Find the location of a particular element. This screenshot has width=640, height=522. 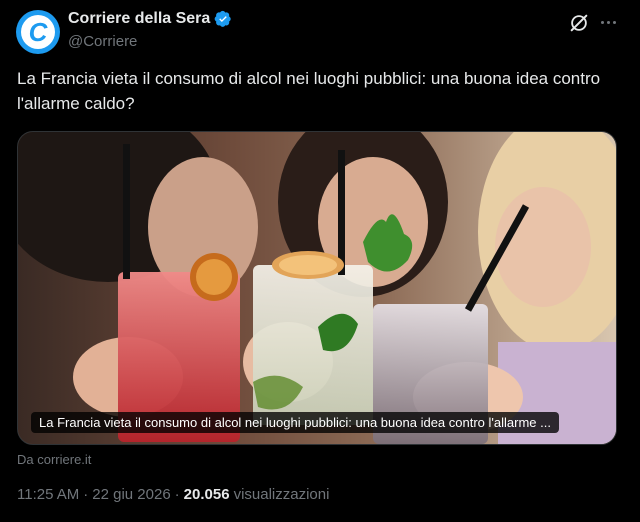

avatar: C is located at coordinates (38, 32).